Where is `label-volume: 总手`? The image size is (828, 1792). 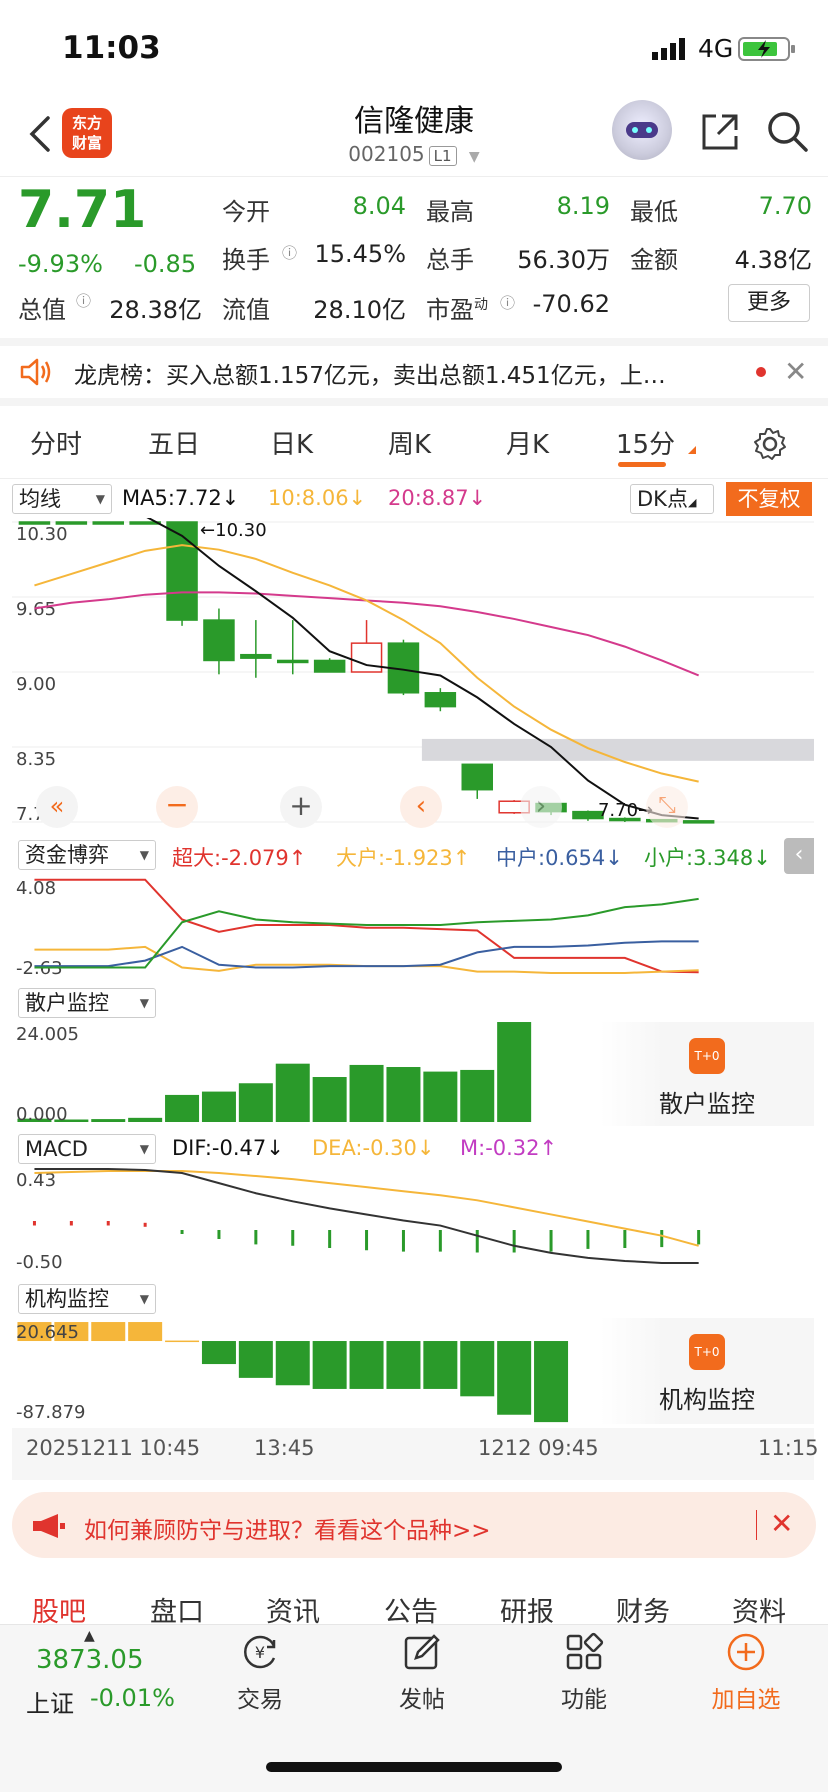 label-volume: 总手 is located at coordinates (450, 260).